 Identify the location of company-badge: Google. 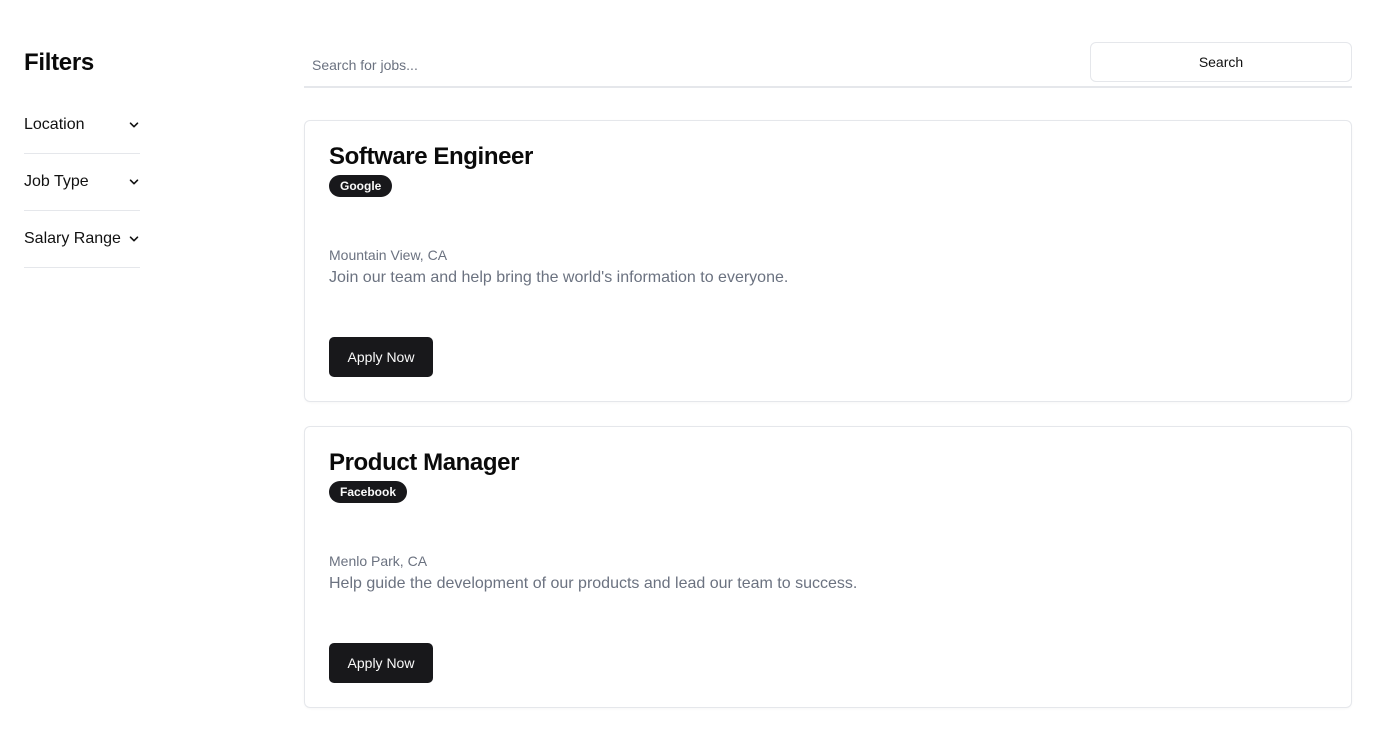
(361, 186).